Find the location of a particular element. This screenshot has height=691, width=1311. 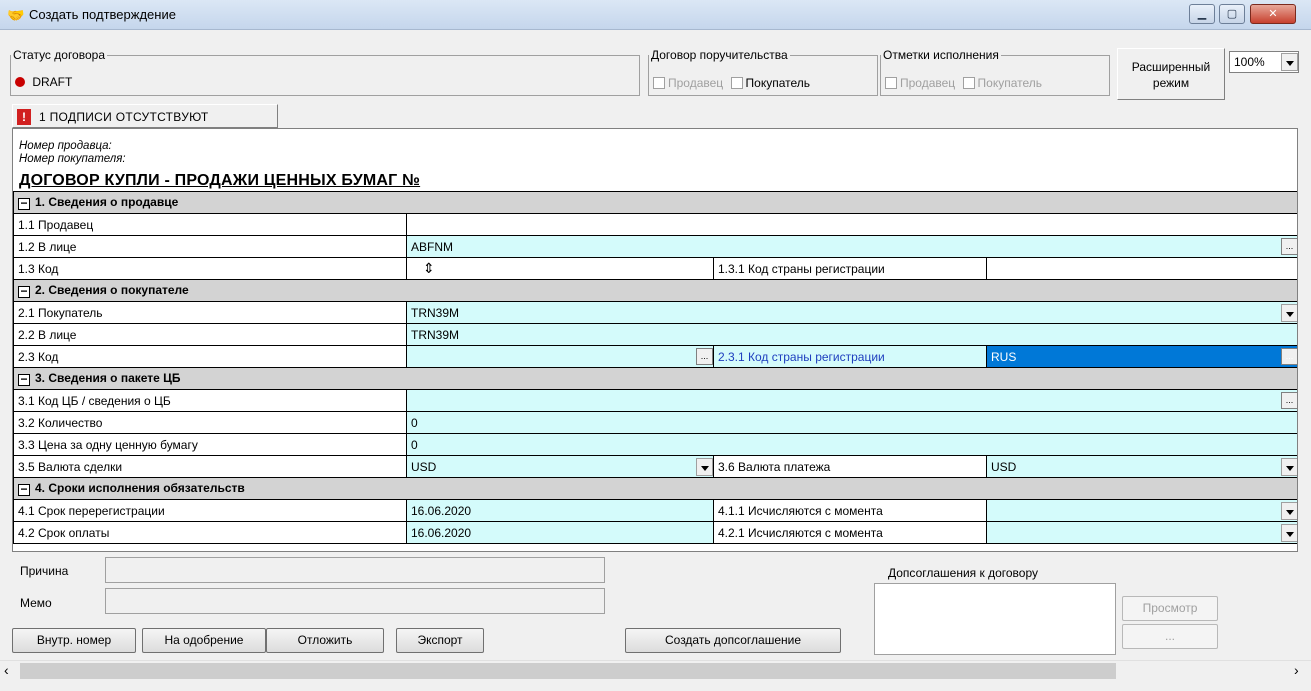

section-terms: −4. Сроки исполнения обязательств is located at coordinates (655, 488).